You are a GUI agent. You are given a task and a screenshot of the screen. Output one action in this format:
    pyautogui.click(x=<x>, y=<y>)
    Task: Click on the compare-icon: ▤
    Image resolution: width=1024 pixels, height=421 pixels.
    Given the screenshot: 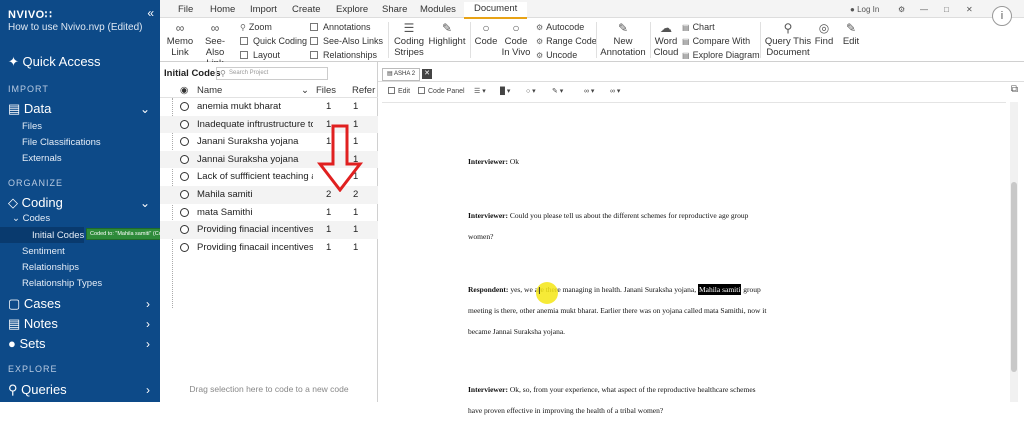 What is the action you would take?
    pyautogui.click(x=686, y=41)
    